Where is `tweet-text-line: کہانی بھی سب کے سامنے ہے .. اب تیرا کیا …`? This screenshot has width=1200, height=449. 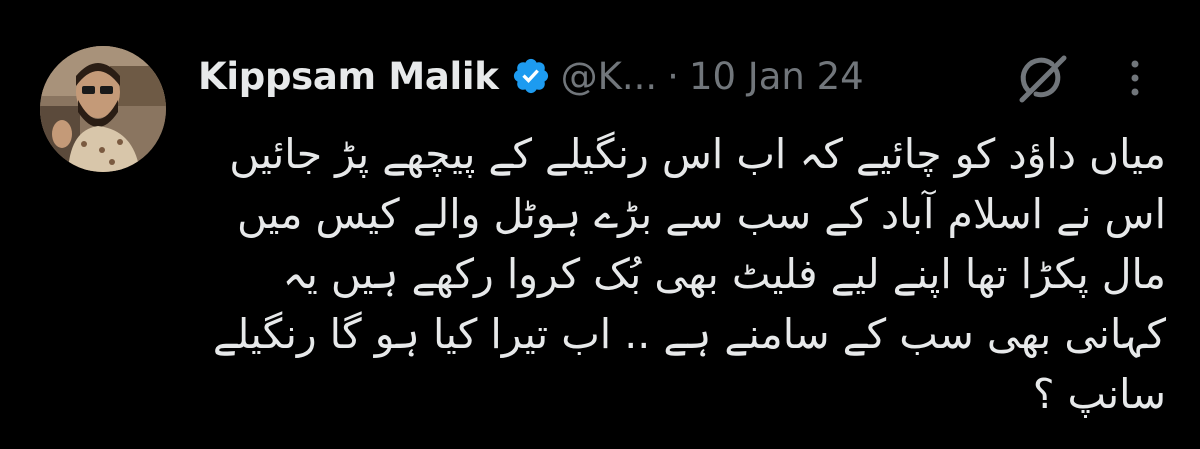 tweet-text-line: کہانی بھی سب کے سامنے ہے .. اب تیرا کیا … is located at coordinates (689, 334).